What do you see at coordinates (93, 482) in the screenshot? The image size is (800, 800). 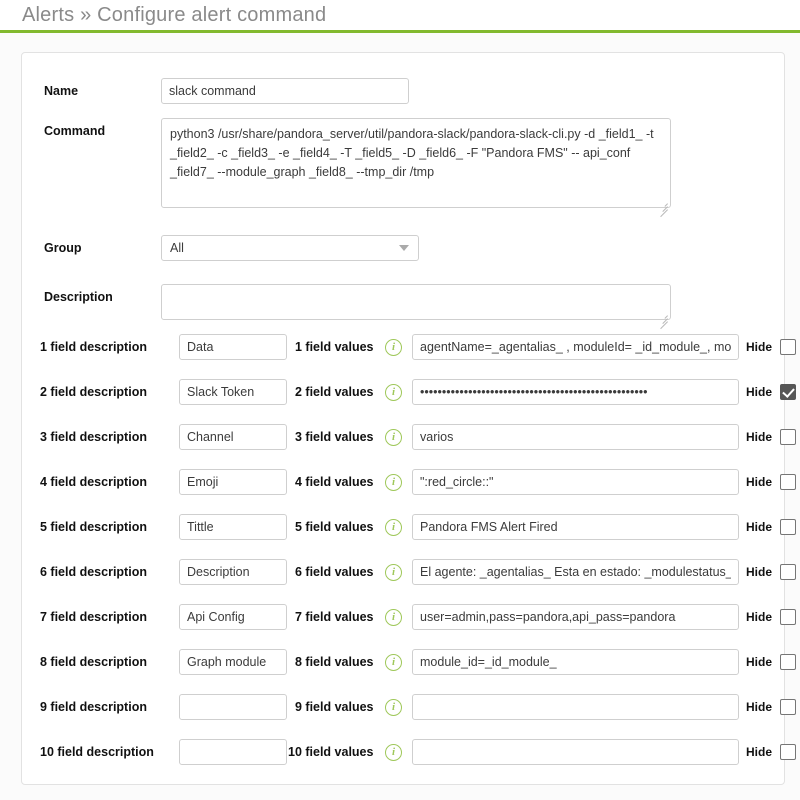 I see `field-description-label: 4 field description` at bounding box center [93, 482].